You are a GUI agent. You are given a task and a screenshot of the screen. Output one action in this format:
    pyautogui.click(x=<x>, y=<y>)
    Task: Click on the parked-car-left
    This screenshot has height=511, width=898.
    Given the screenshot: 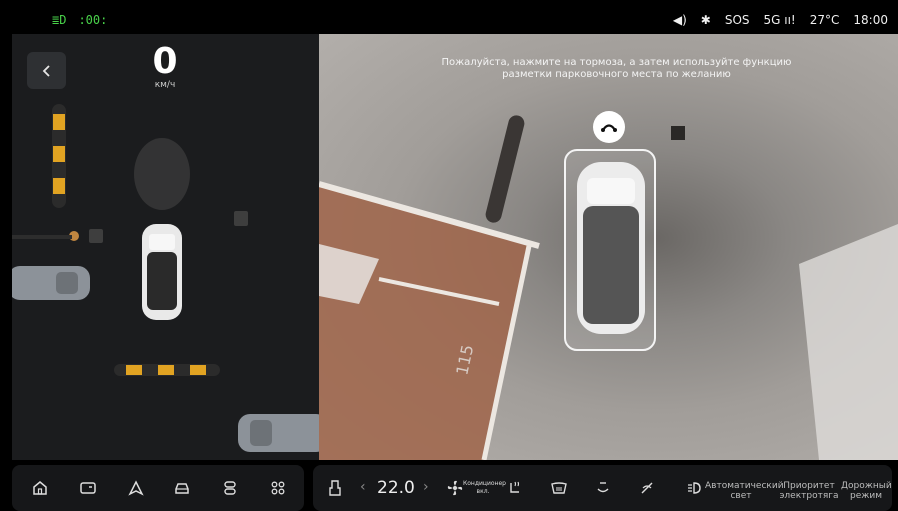 What is the action you would take?
    pyautogui.click(x=51, y=283)
    